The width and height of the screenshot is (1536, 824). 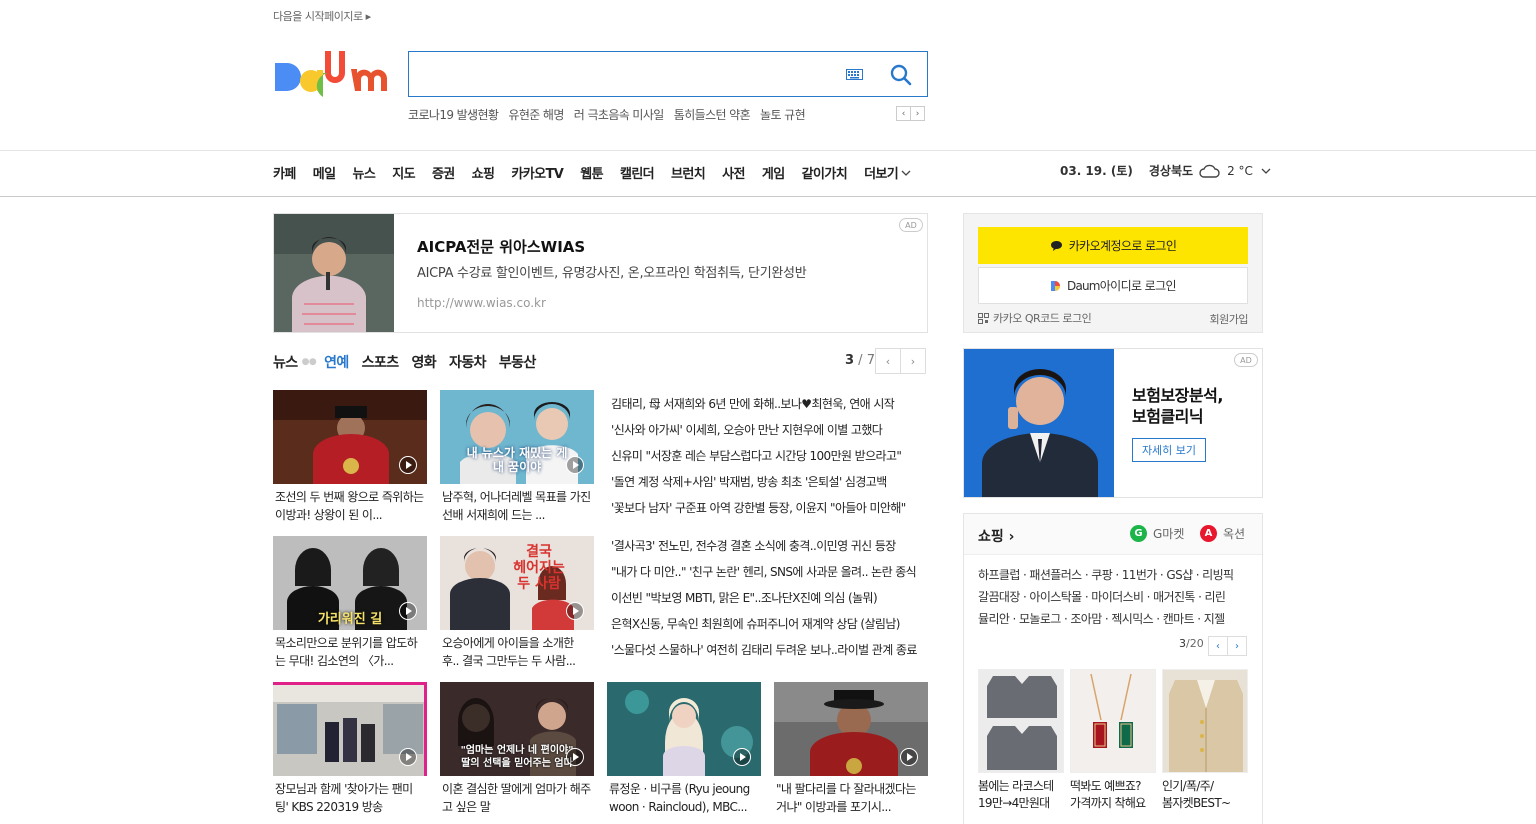 I want to click on hot-keyword: 놀토 규현, so click(x=783, y=114).